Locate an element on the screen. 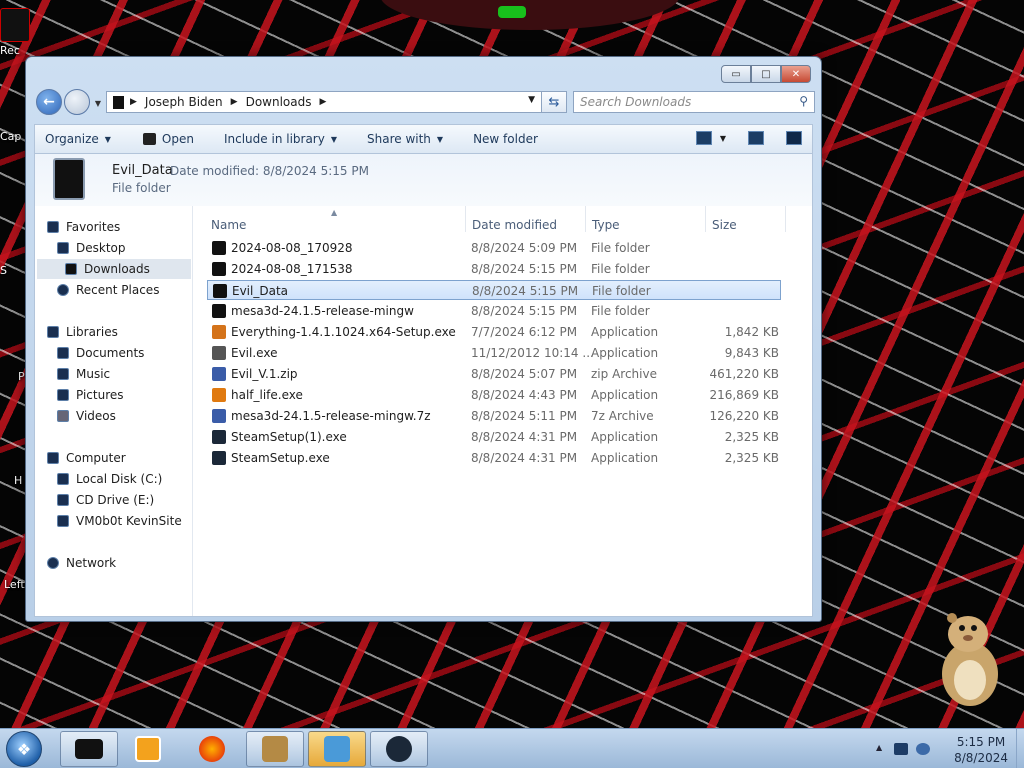  nav-local-disk: Local Disk (C:) is located at coordinates (109, 479).